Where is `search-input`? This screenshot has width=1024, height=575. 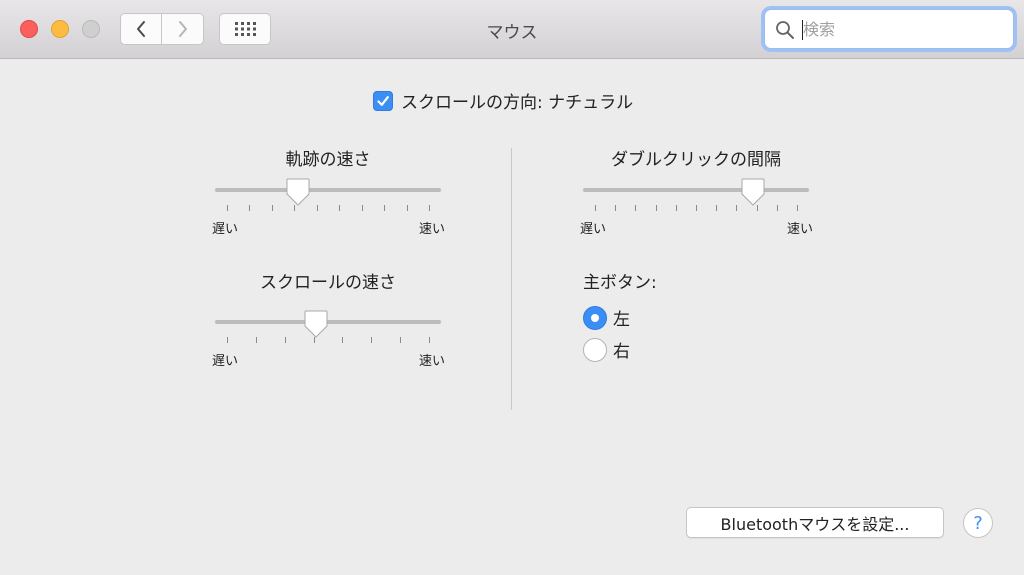 search-input is located at coordinates (898, 29).